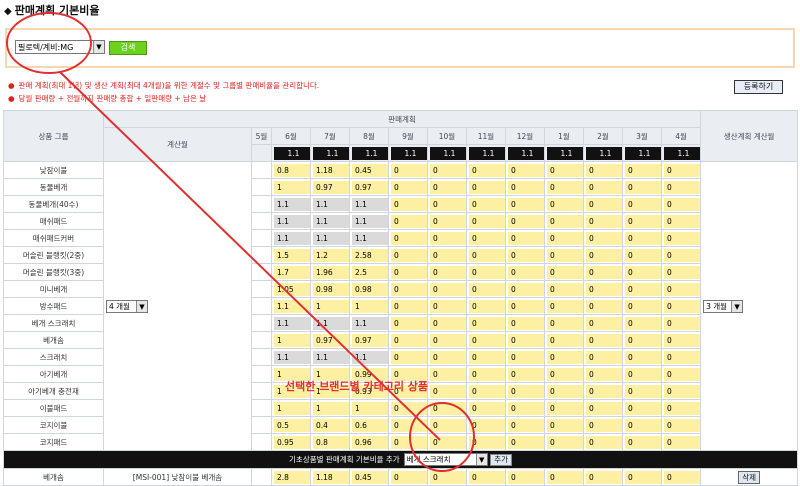  Describe the element at coordinates (292, 289) in the screenshot. I see `ratio-input: 1.05` at that location.